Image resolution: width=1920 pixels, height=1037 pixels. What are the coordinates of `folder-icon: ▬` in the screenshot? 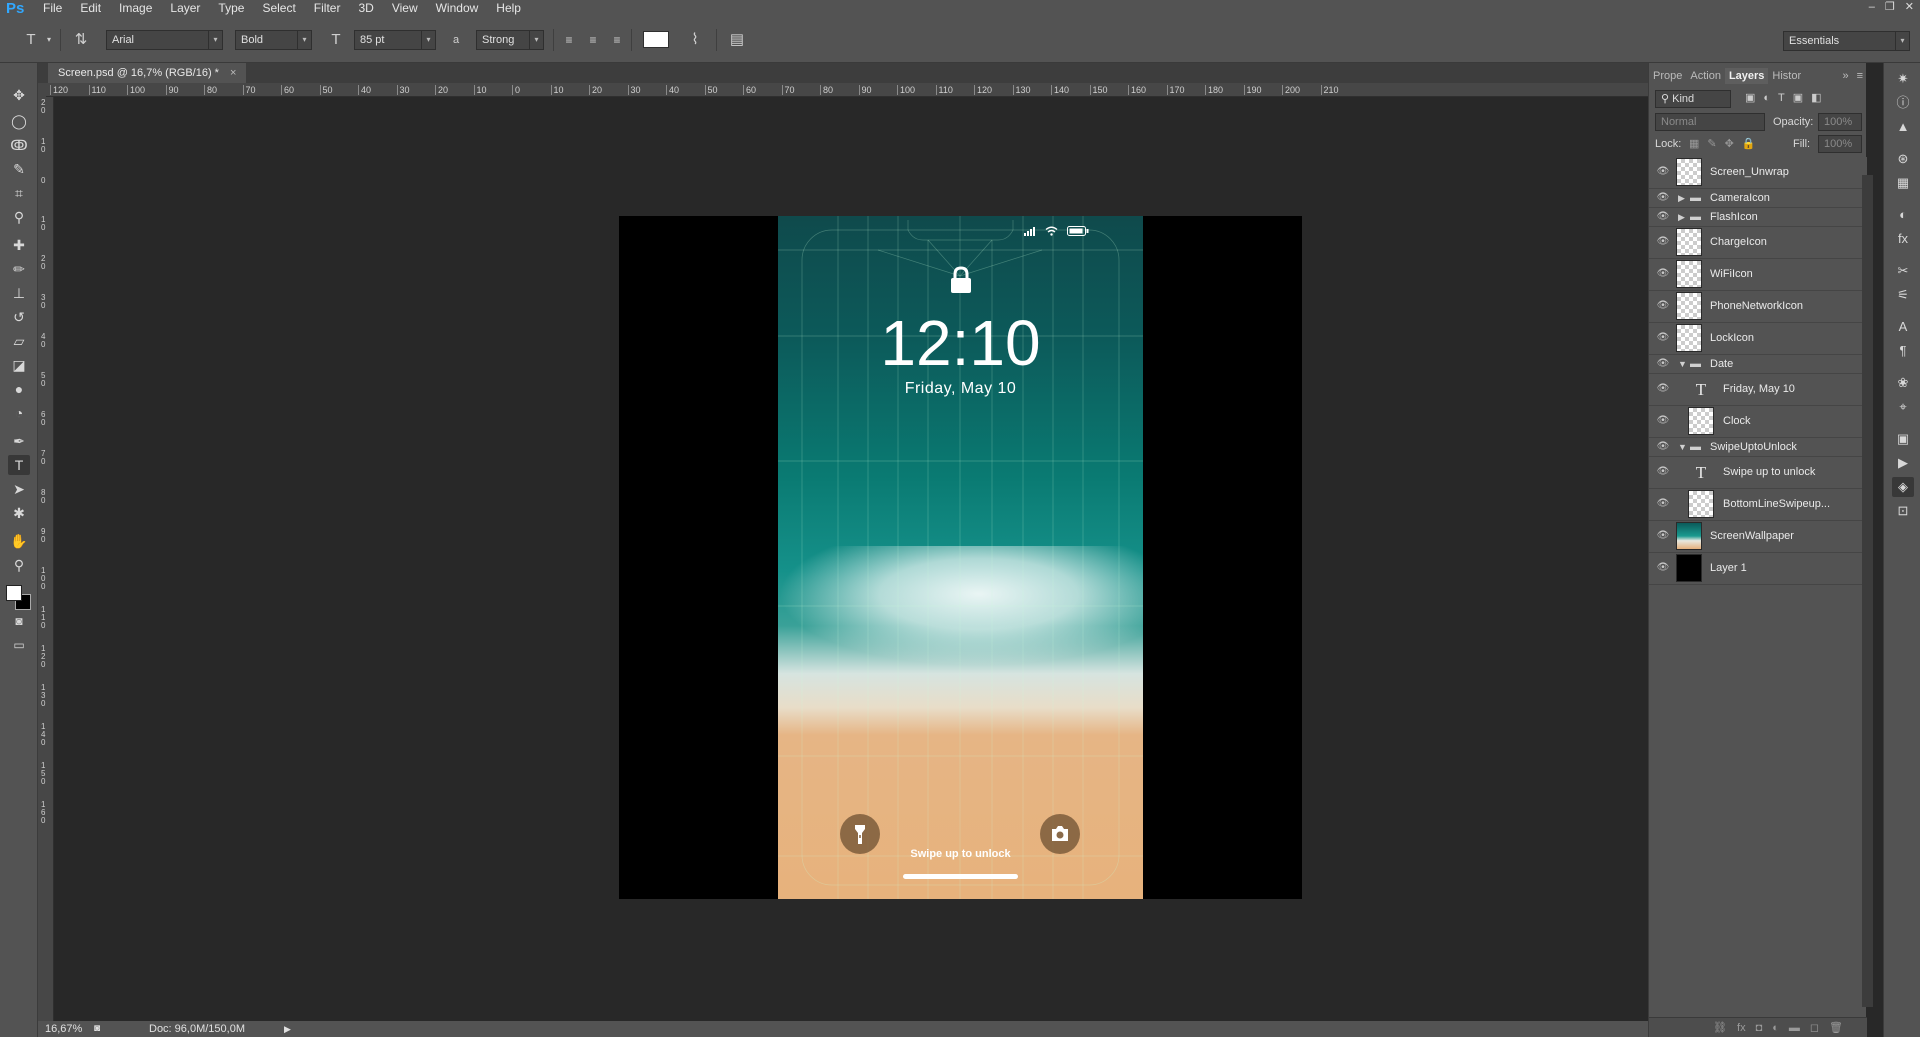 It's located at (1794, 1028).